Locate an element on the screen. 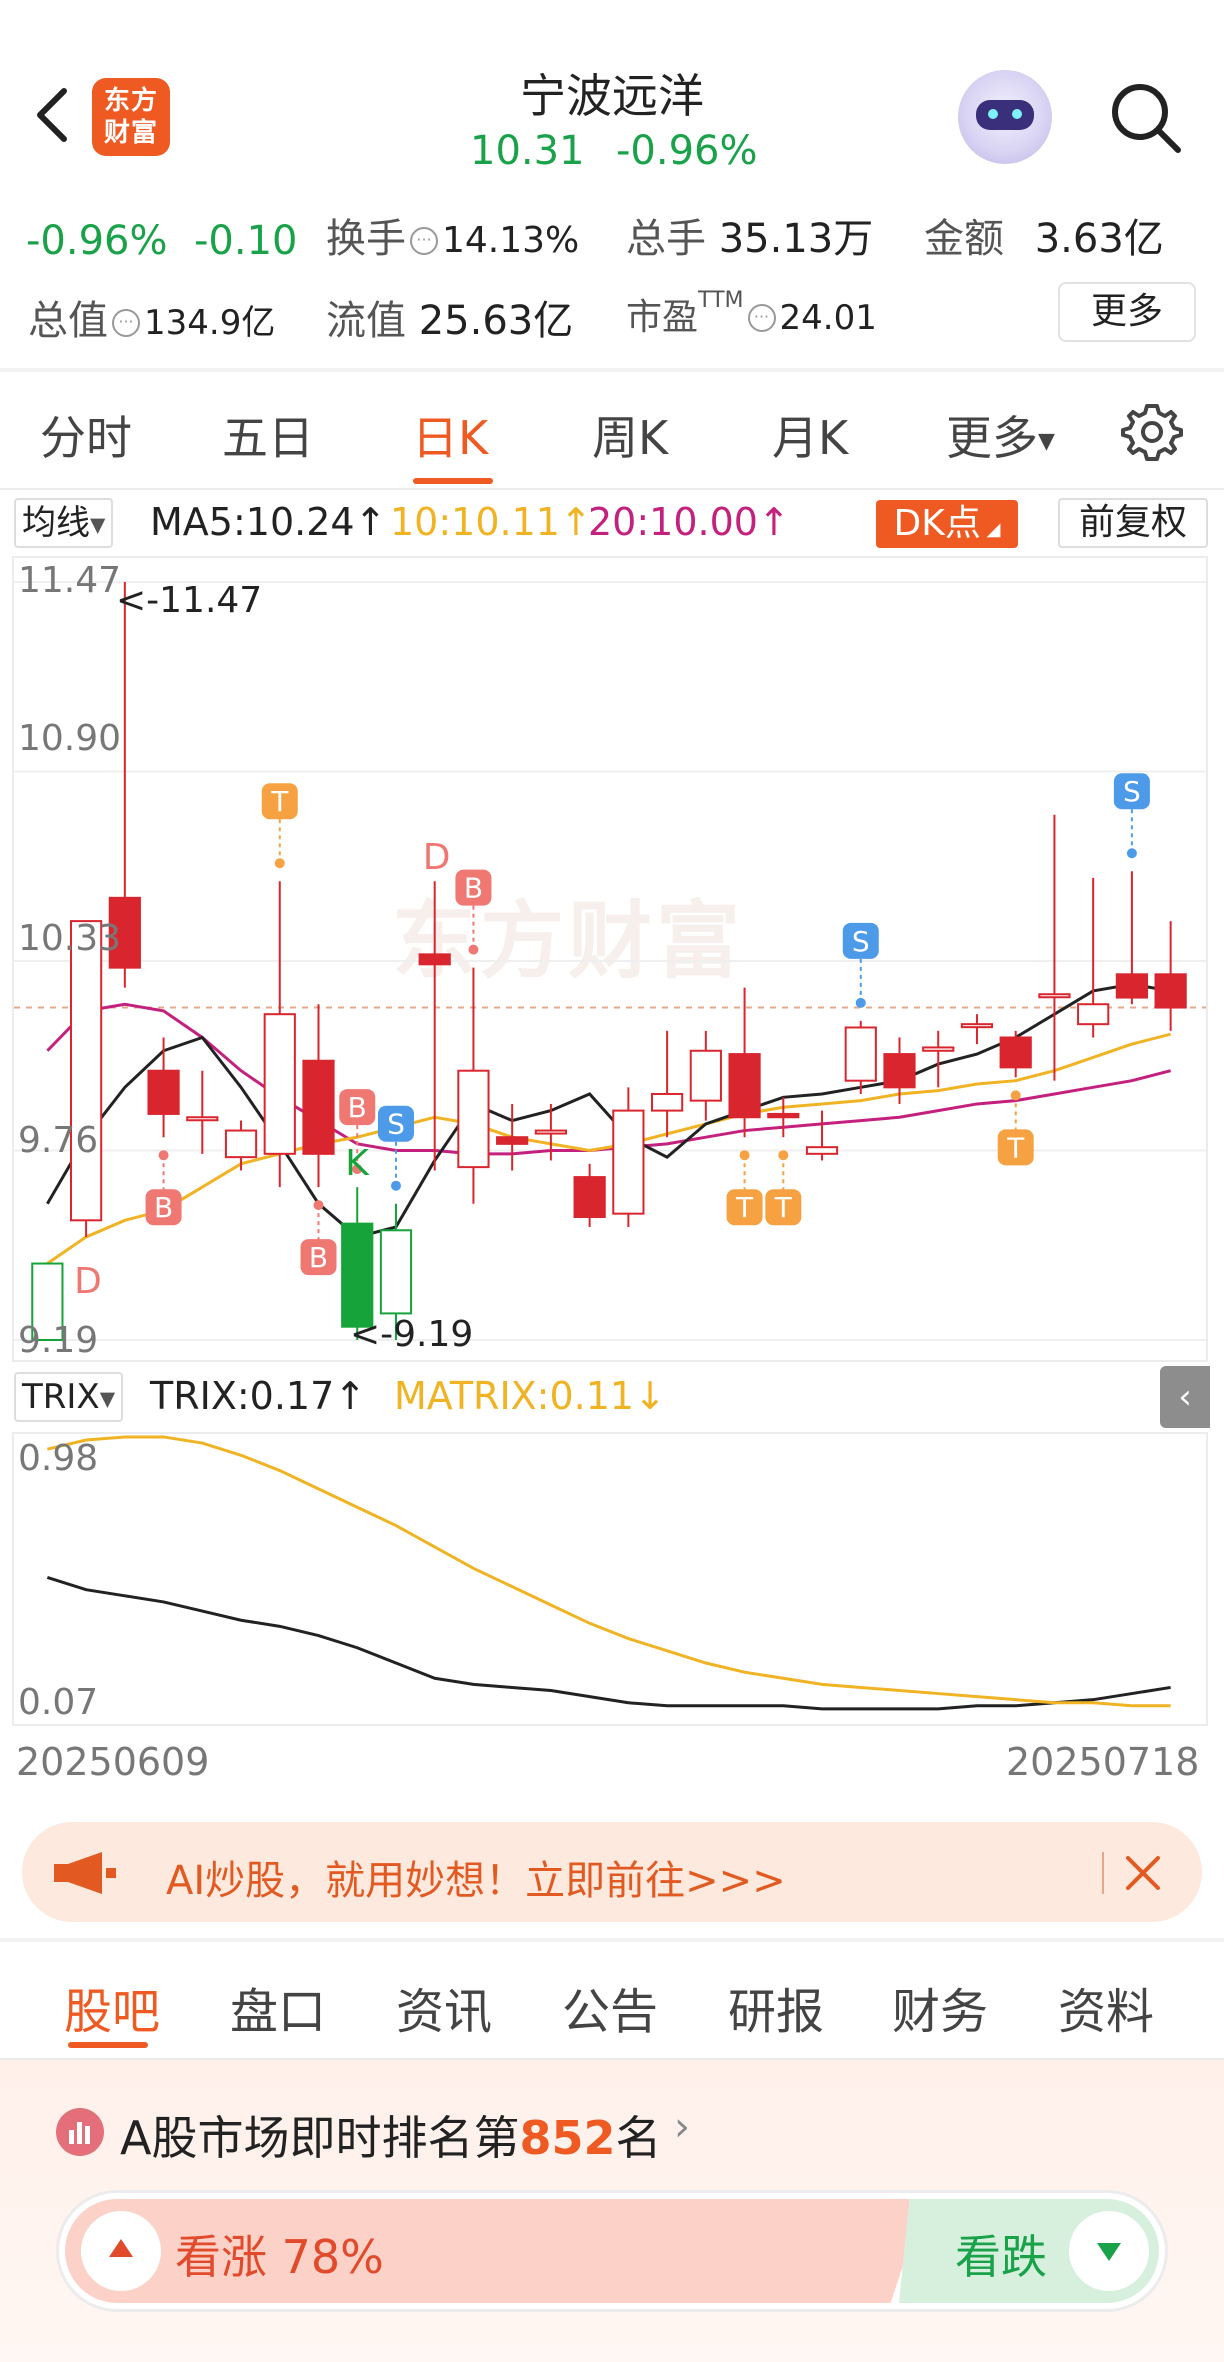 This screenshot has width=1224, height=2362. volume-stat: 总手 35.13万 is located at coordinates (749, 235).